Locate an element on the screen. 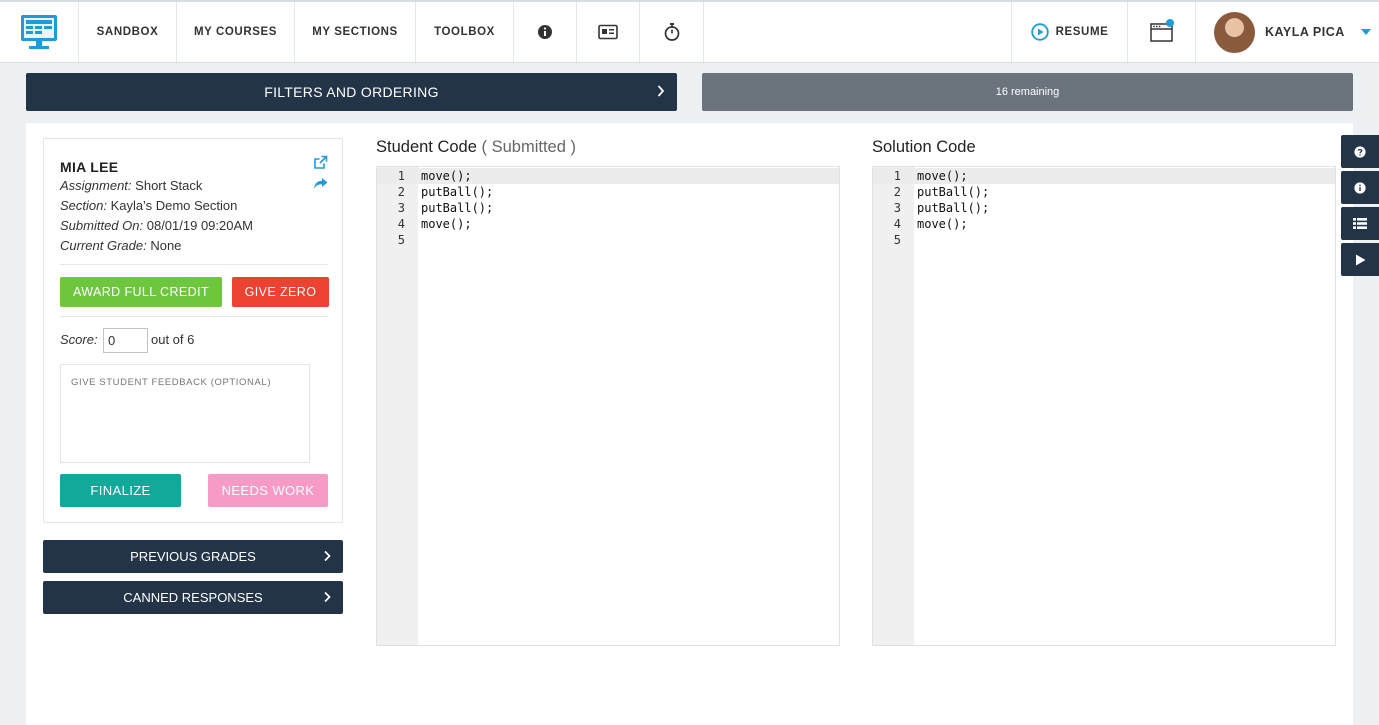 The width and height of the screenshot is (1379, 725). share-arrow-icon is located at coordinates (320, 184).